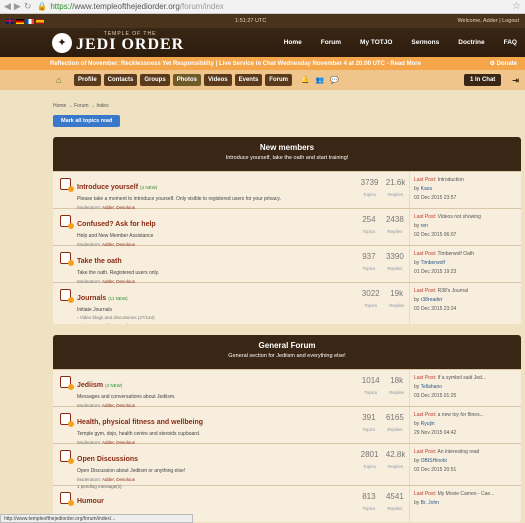 The width and height of the screenshot is (525, 523). I want to click on last-post-author: Tellahano, so click(431, 387).